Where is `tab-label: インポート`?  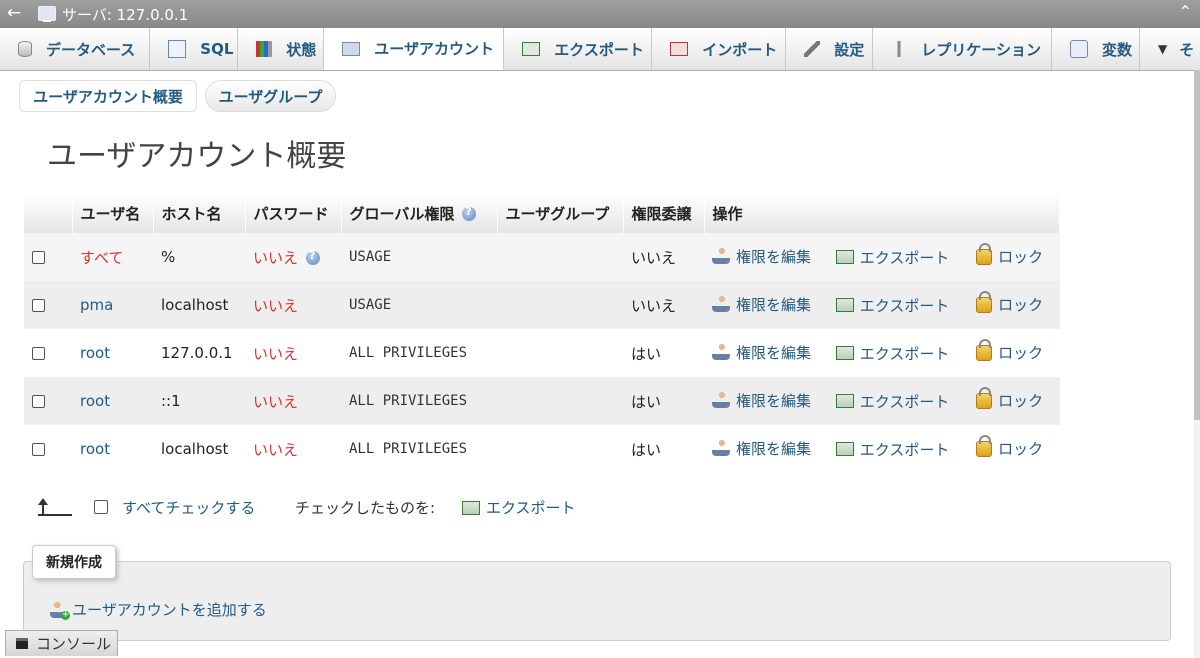 tab-label: インポート is located at coordinates (740, 49).